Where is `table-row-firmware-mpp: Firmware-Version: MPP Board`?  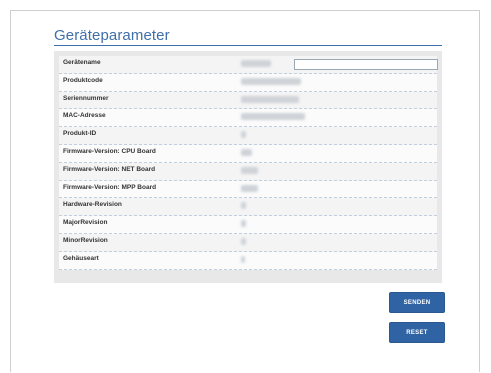 table-row-firmware-mpp: Firmware-Version: MPP Board is located at coordinates (248, 189).